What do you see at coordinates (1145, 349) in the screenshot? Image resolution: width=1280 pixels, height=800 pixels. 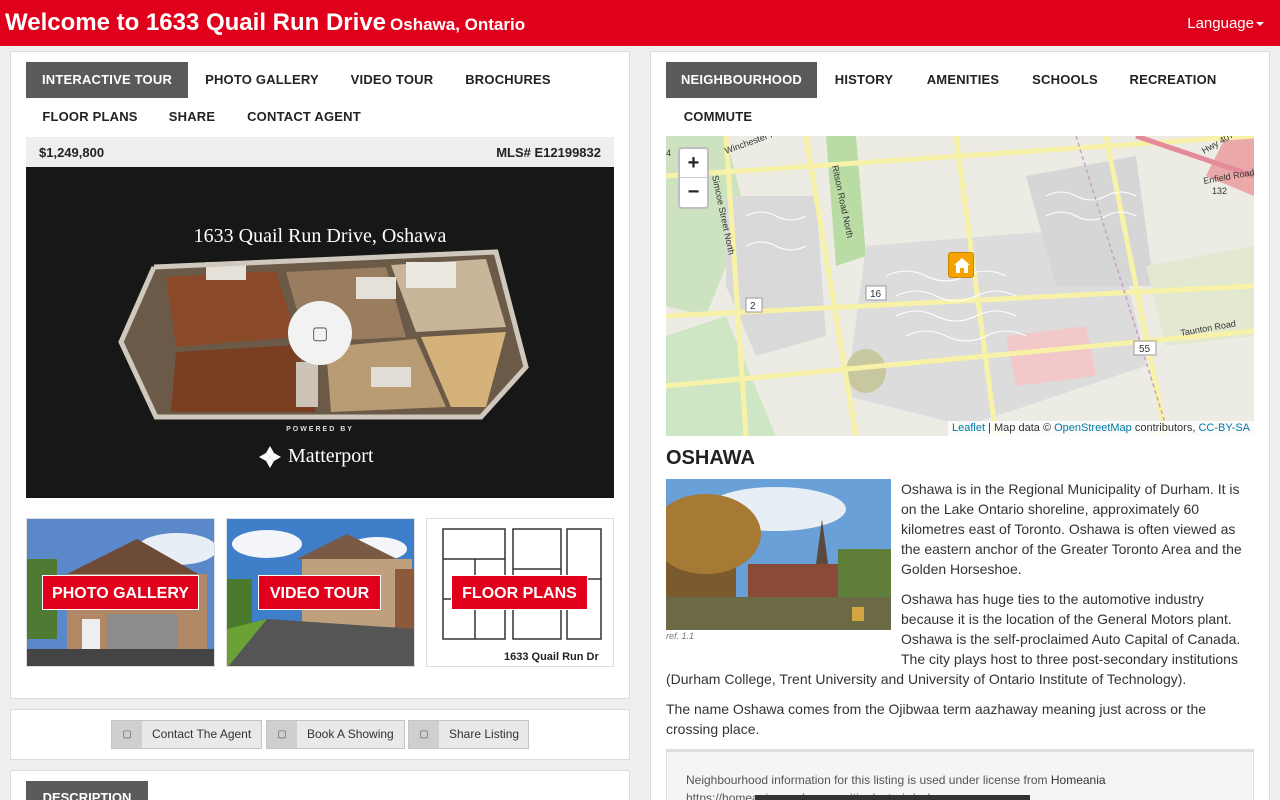 I see `map-label-55: 55` at bounding box center [1145, 349].